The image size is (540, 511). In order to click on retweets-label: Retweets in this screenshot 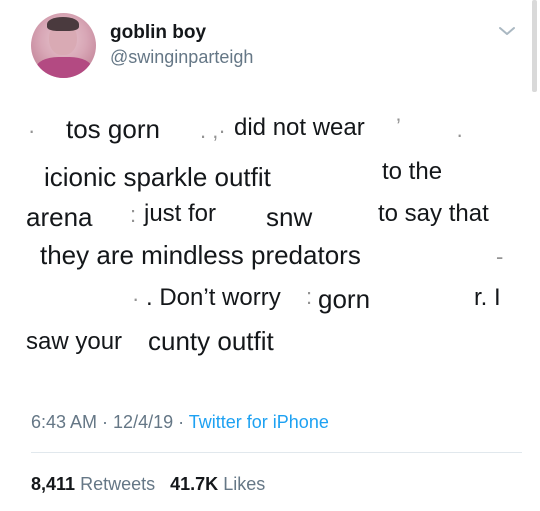, I will do `click(118, 484)`.